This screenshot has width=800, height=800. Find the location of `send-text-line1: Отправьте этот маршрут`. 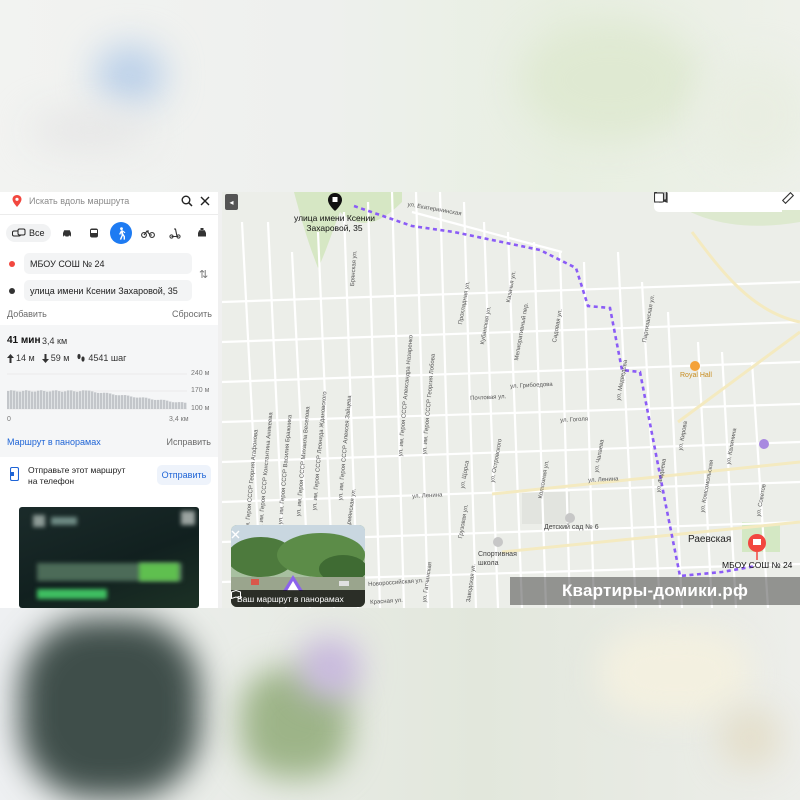

send-text-line1: Отправьте этот маршрут is located at coordinates (77, 470).